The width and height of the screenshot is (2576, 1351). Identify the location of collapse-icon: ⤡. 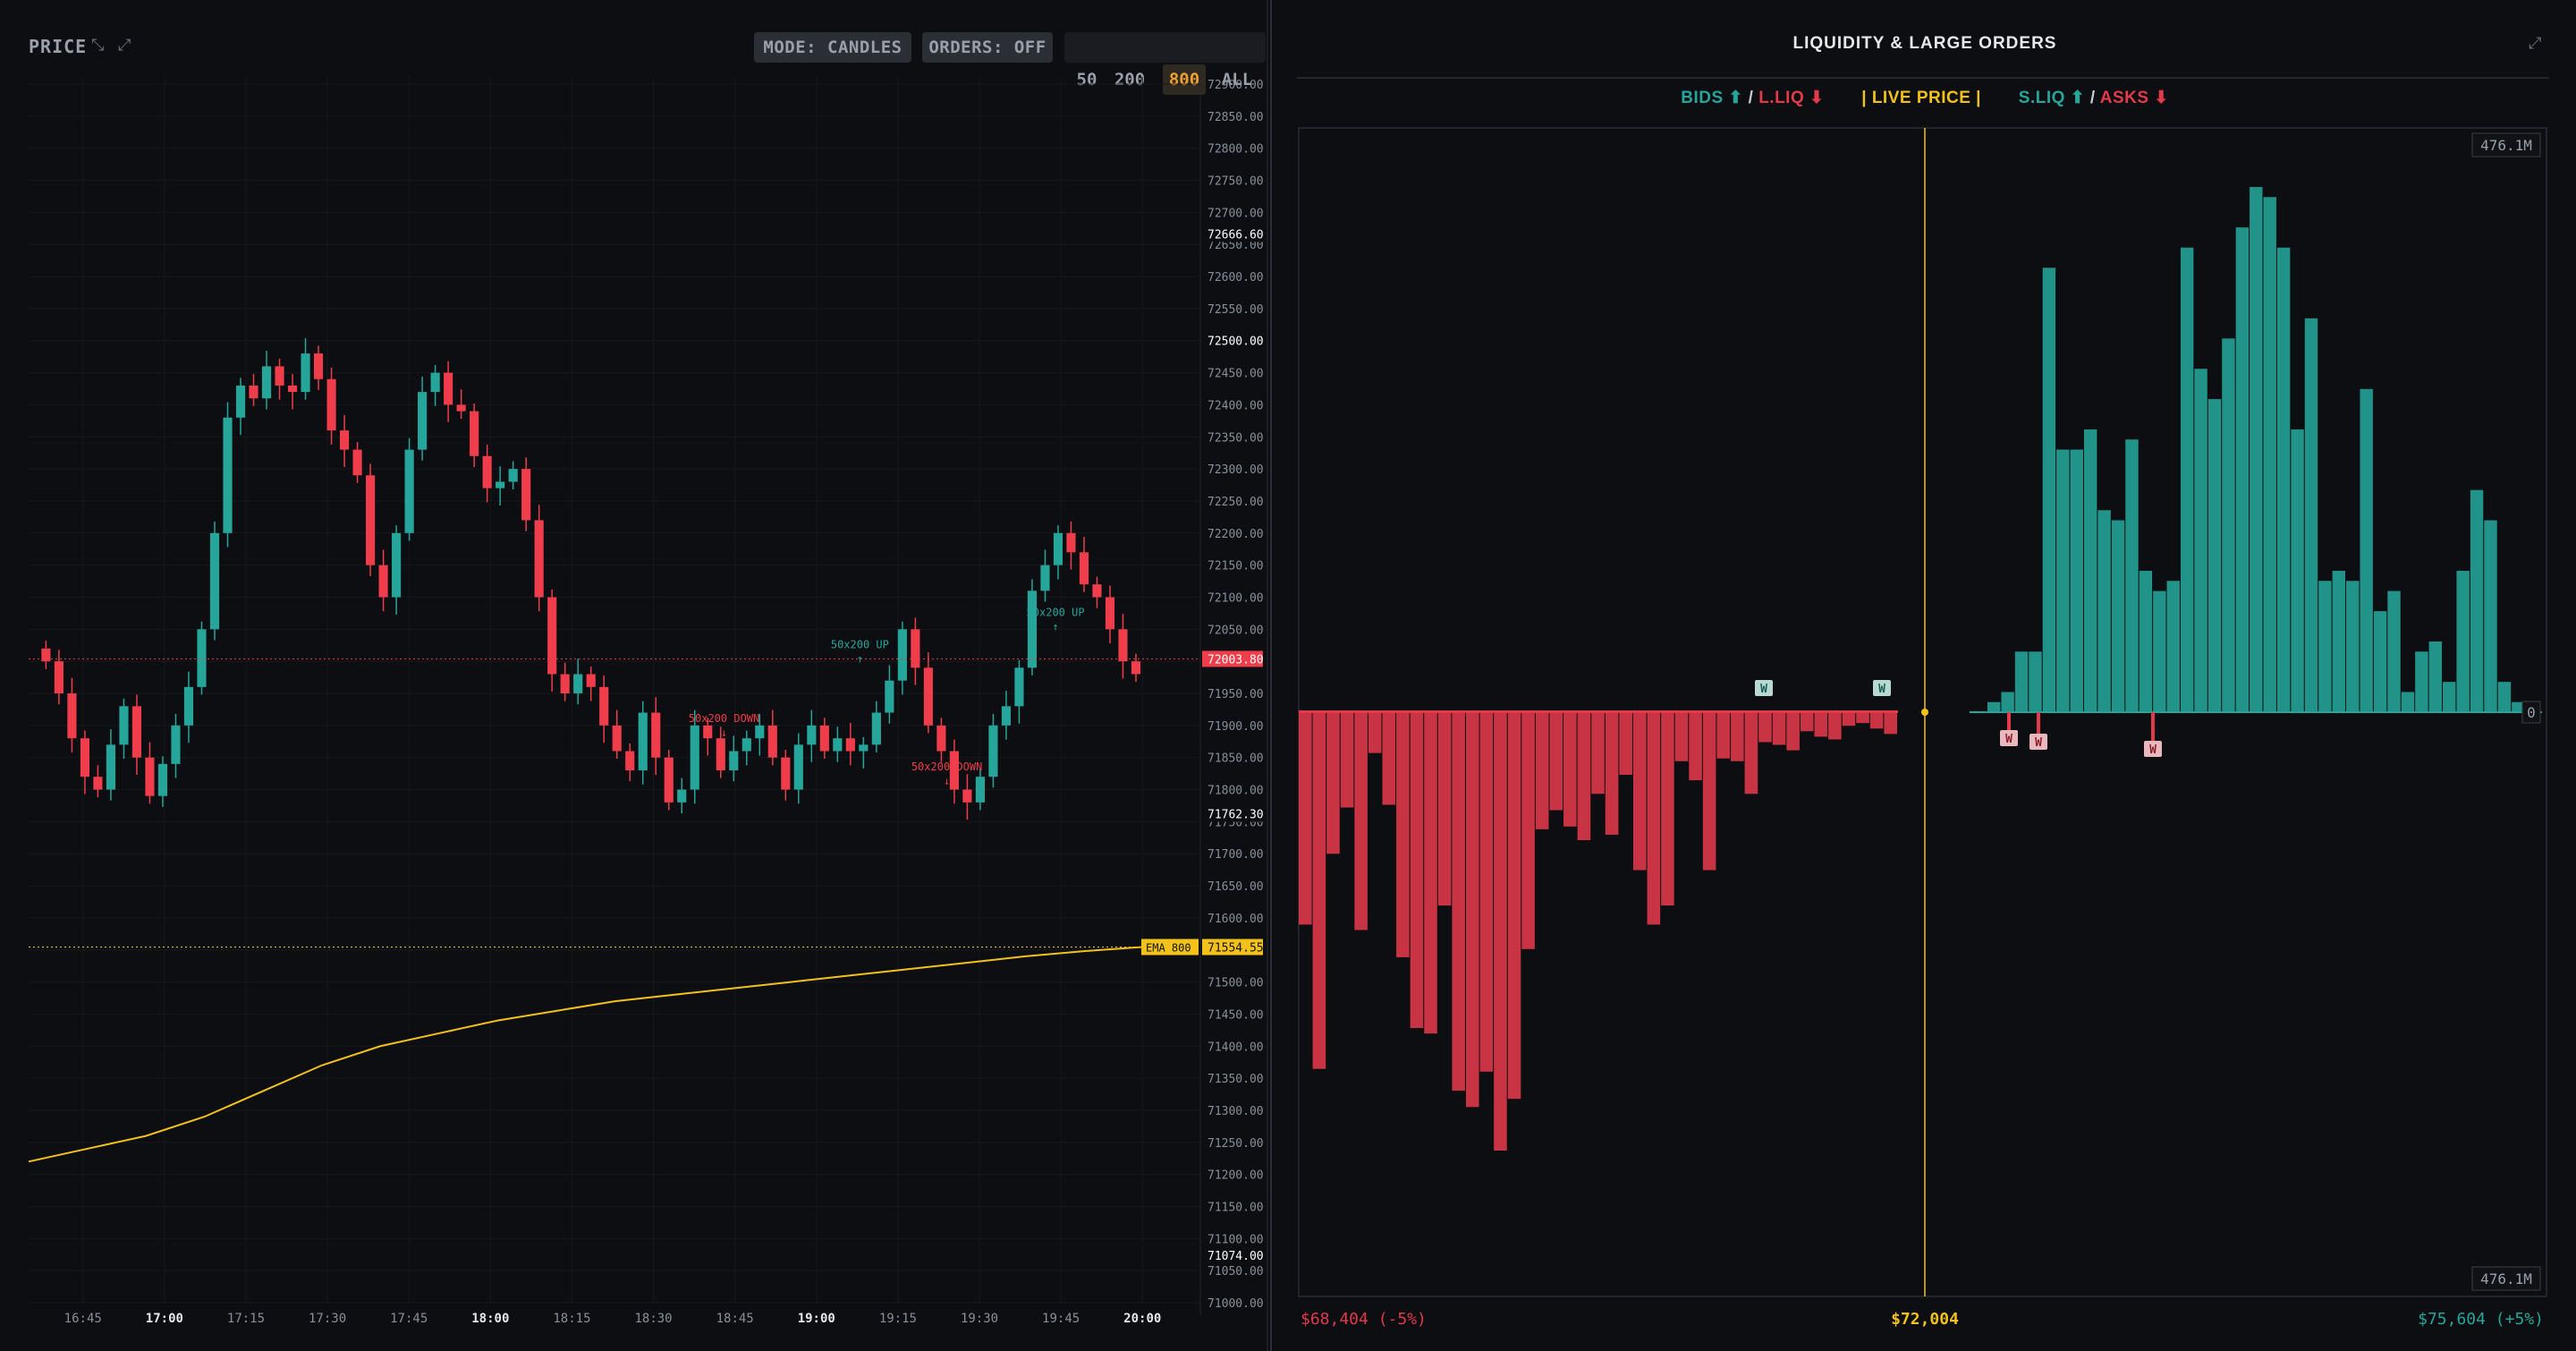
(97, 45).